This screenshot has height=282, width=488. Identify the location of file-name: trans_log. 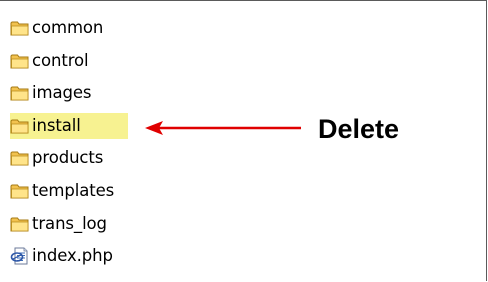
(69, 223).